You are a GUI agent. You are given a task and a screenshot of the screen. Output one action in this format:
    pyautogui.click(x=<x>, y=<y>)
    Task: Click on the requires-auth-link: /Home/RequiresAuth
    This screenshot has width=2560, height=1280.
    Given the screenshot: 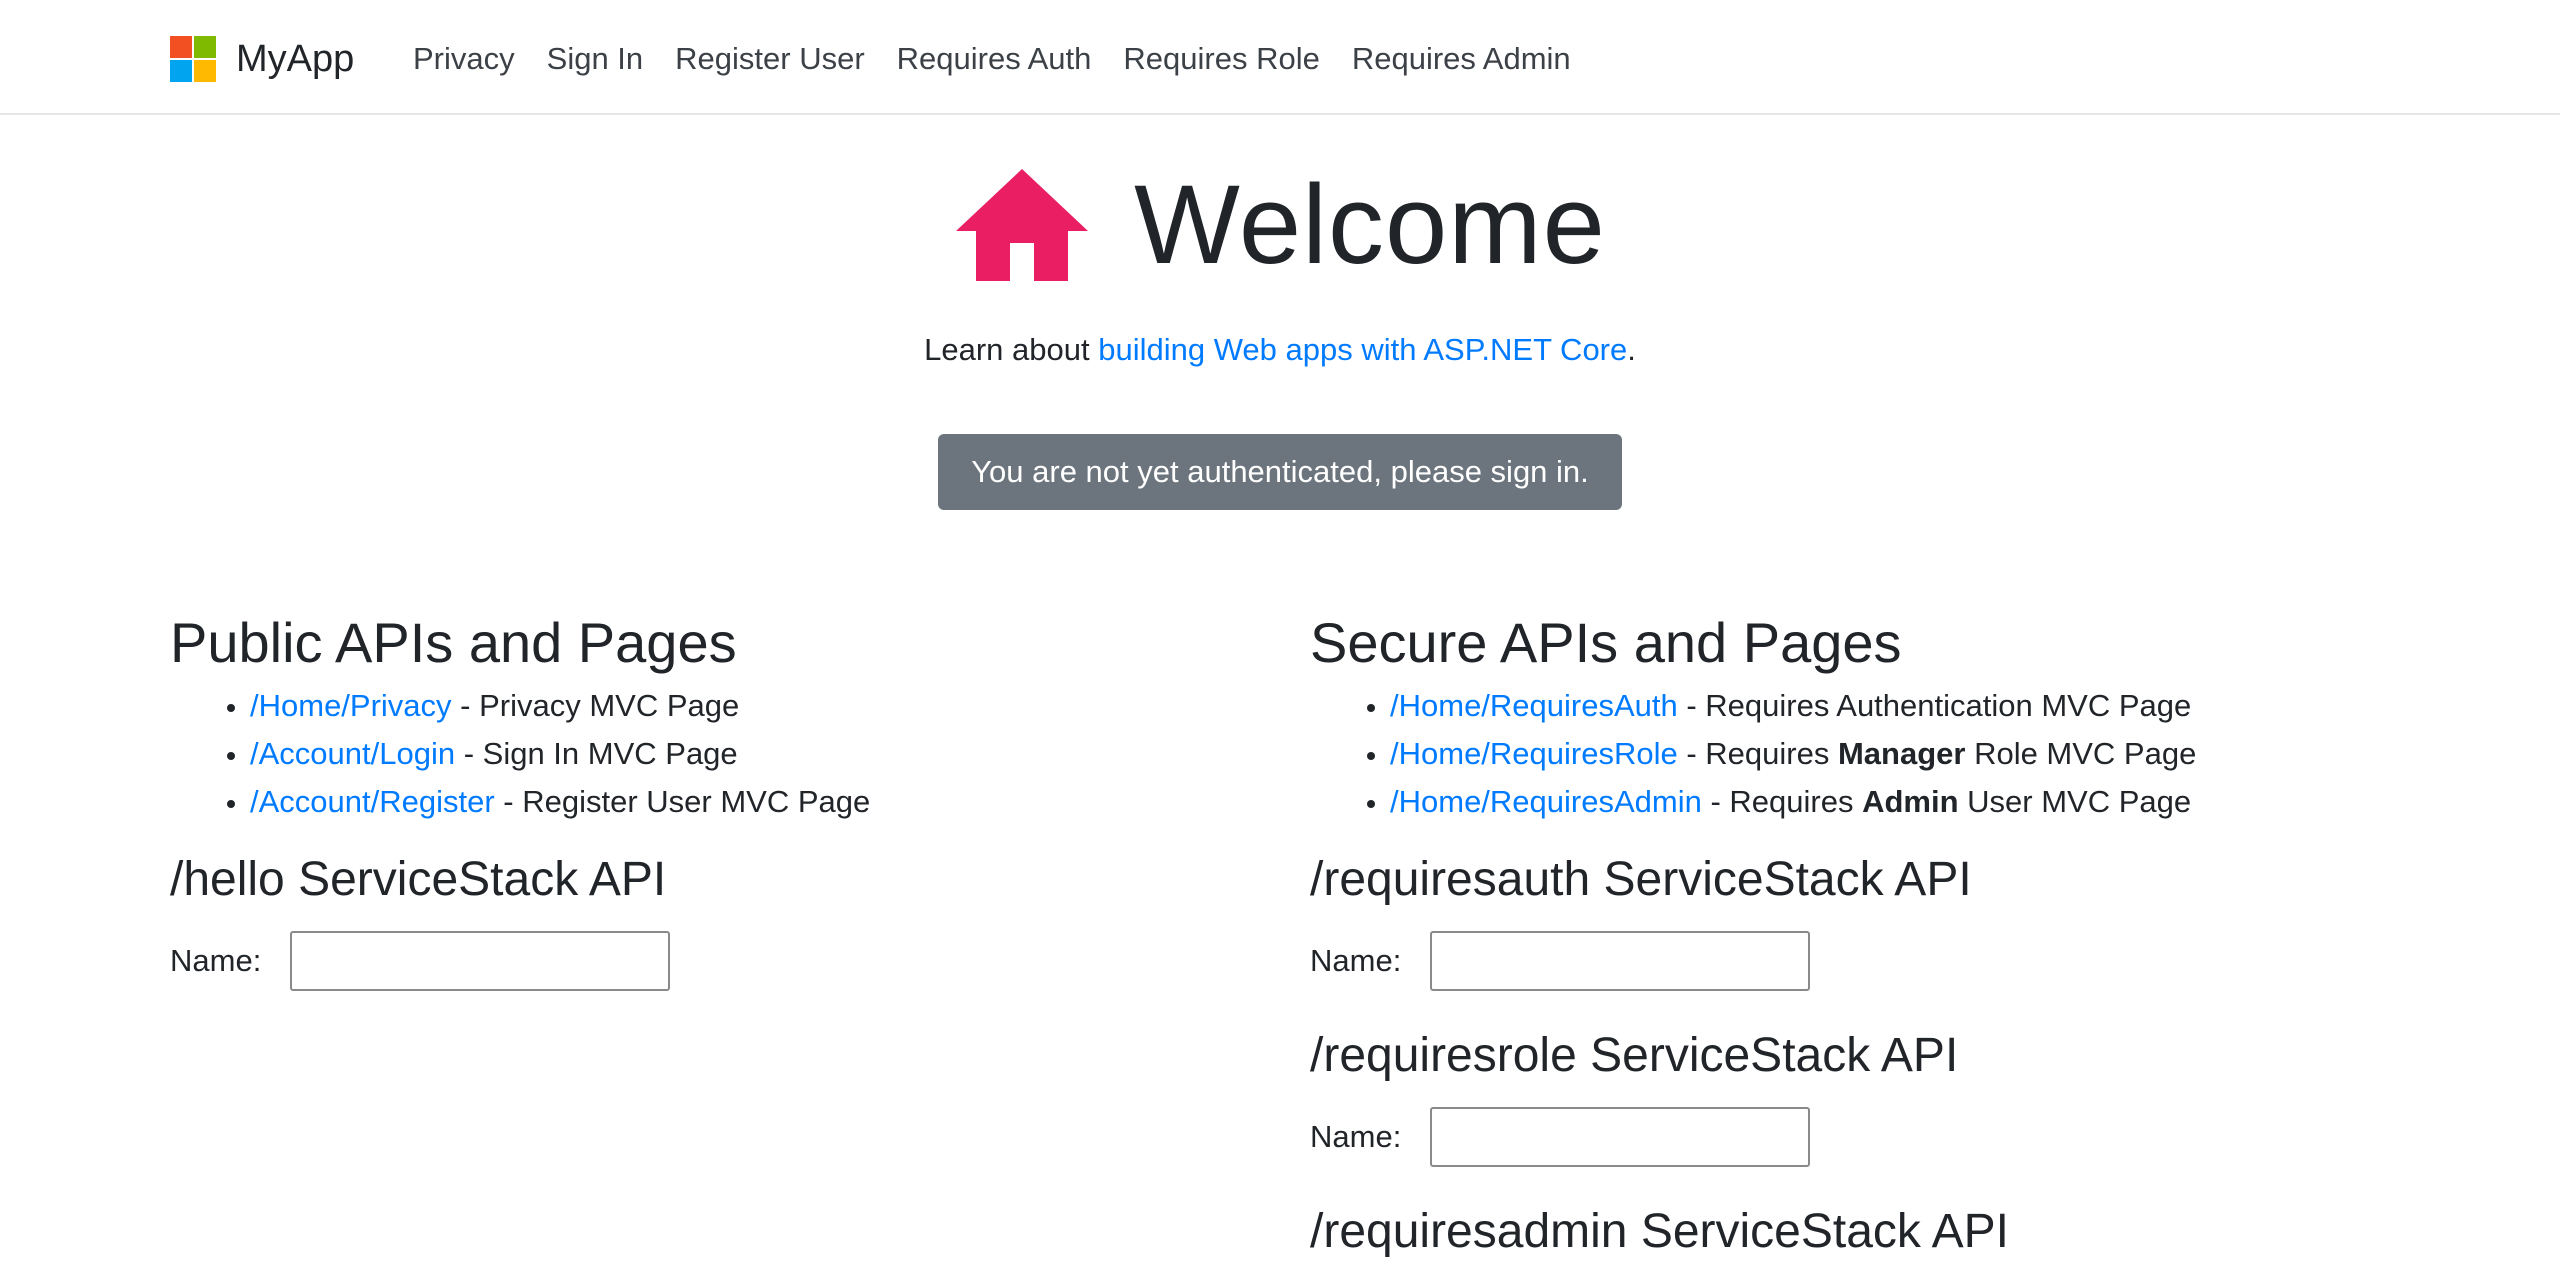 What is the action you would take?
    pyautogui.click(x=1534, y=705)
    